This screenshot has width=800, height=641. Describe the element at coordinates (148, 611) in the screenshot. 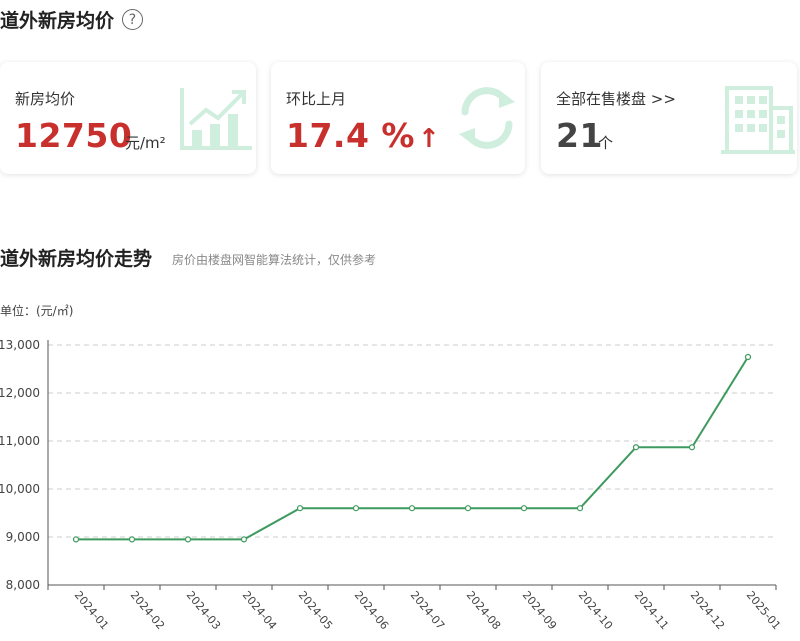

I see `x-tick-label: 2024-02` at that location.